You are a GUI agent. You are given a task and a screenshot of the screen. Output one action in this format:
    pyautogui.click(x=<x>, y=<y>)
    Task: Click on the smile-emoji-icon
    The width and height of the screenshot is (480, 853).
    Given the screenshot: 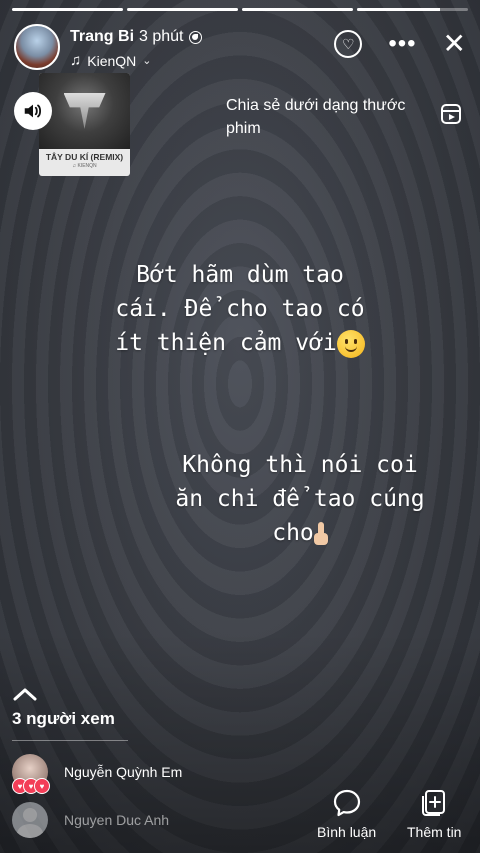 What is the action you would take?
    pyautogui.click(x=350, y=343)
    